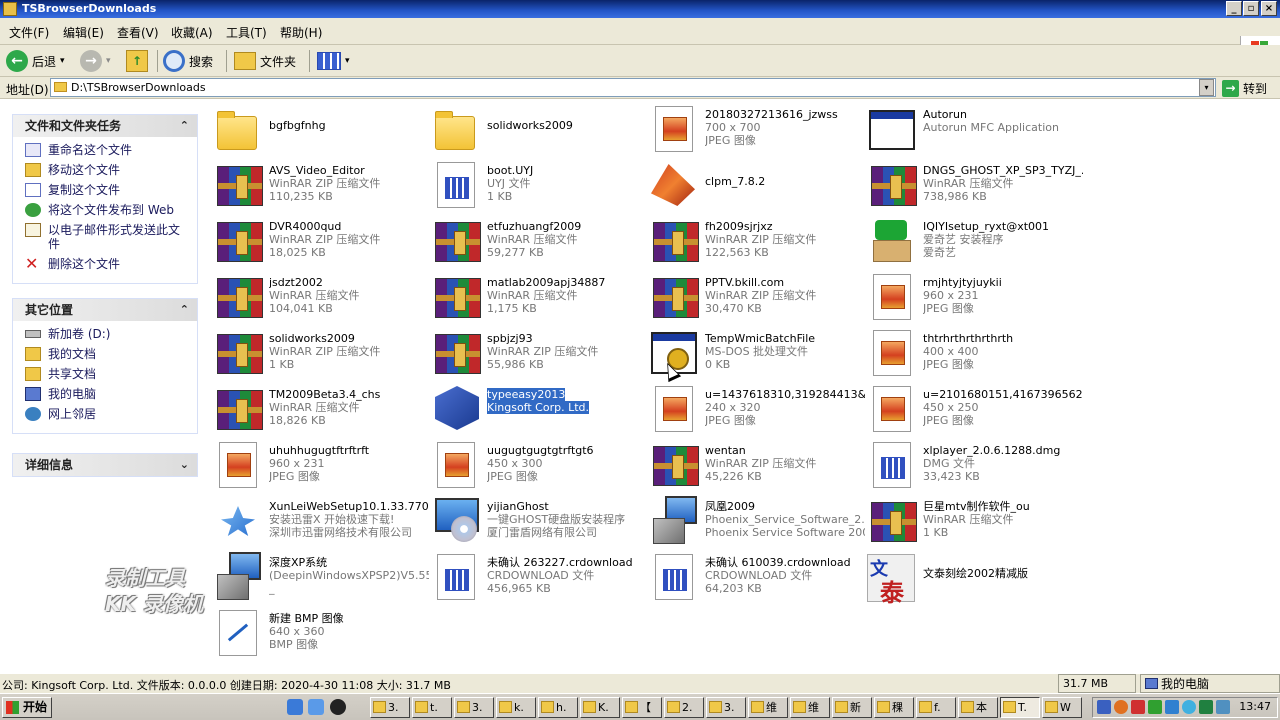  What do you see at coordinates (970, 520) in the screenshot?
I see `file-item: 巨星mtv制作软件_ou WinRAR 压缩文件 1 KB` at bounding box center [970, 520].